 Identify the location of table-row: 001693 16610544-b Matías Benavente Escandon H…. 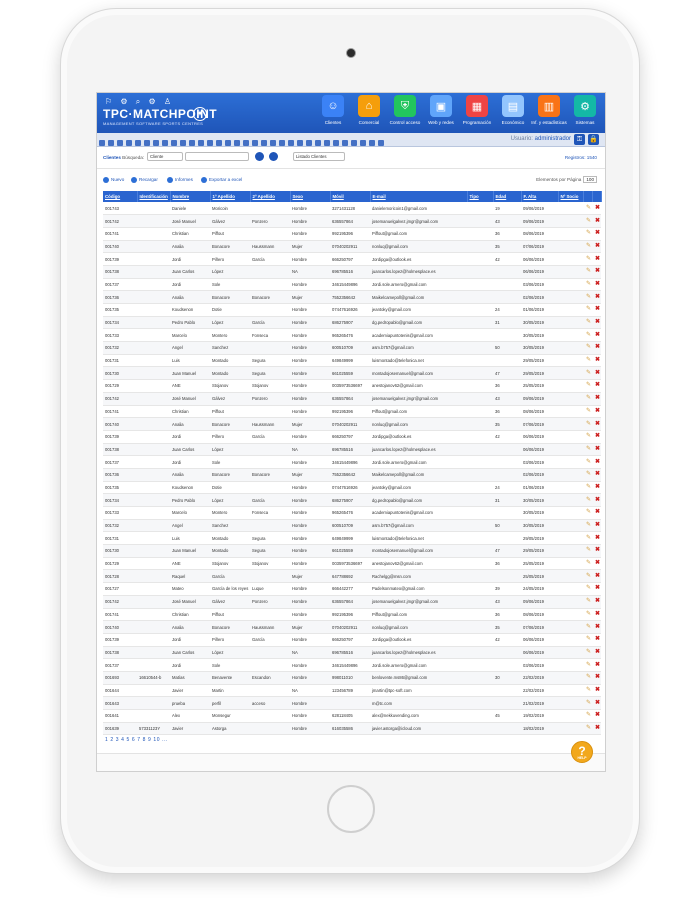
(352, 678).